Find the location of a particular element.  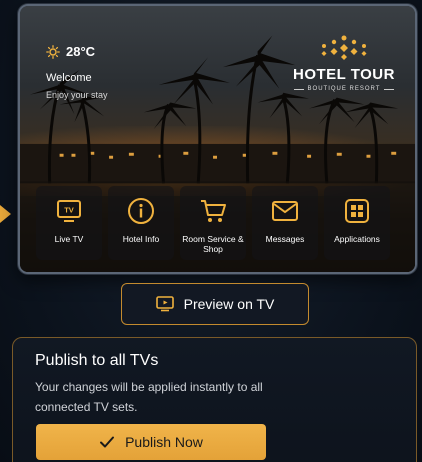

apps-grid-icon is located at coordinates (357, 211).